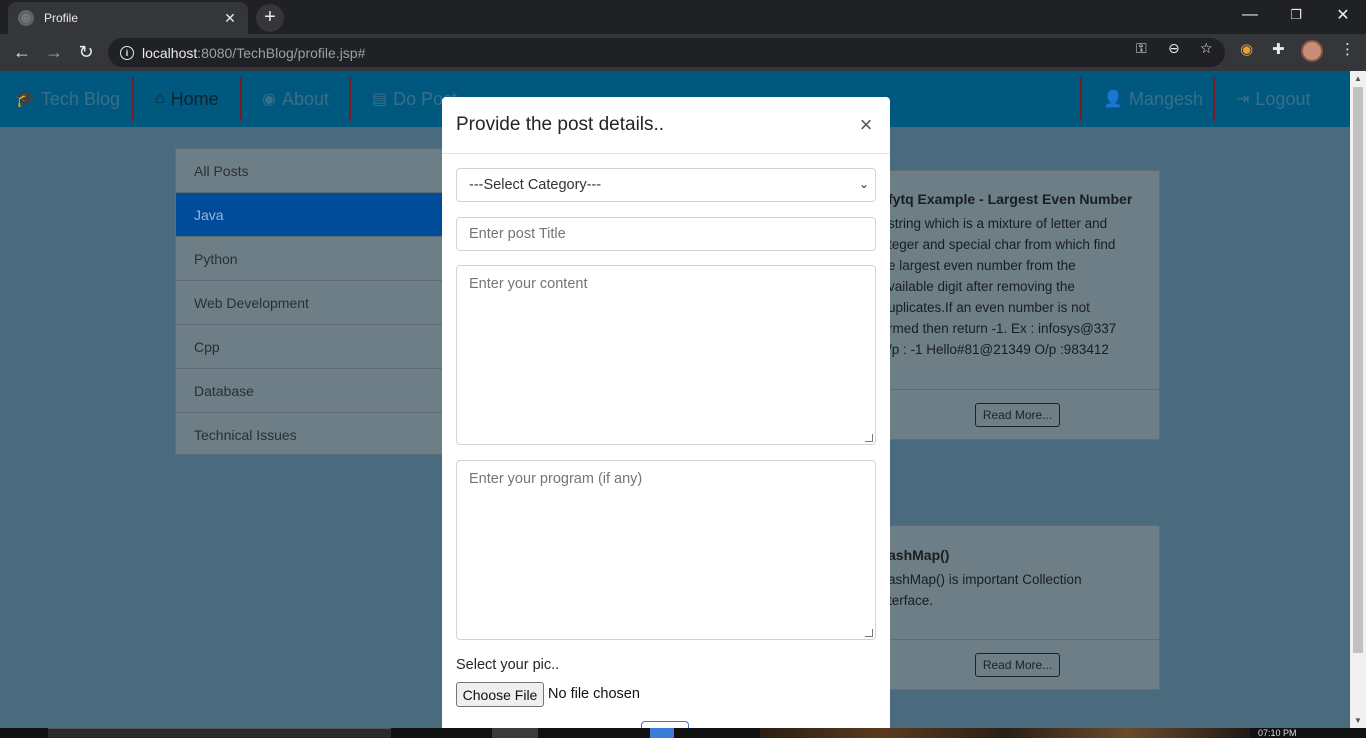 This screenshot has width=1366, height=738. I want to click on category-item: All Posts, so click(310, 171).